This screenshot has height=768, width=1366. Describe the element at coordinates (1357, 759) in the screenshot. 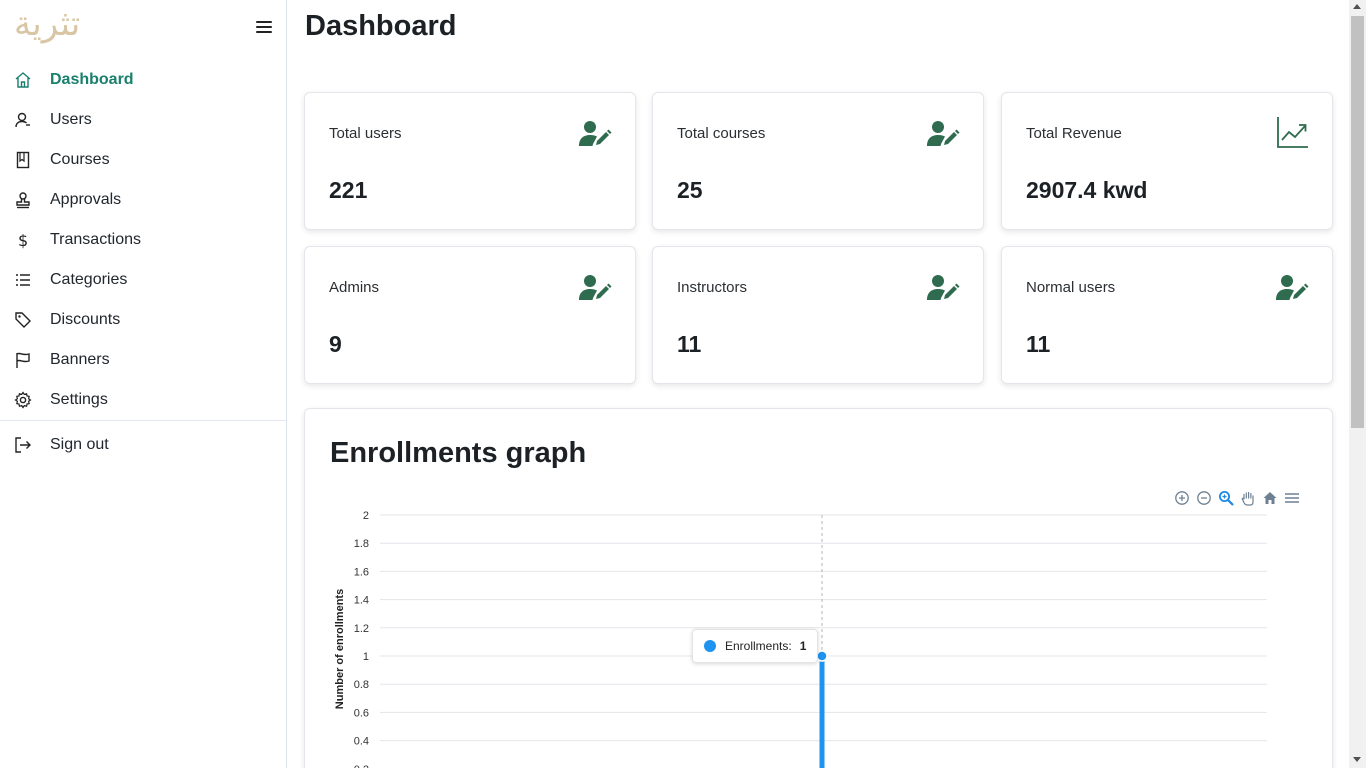

I see `scroll-down-arrow-icon` at that location.